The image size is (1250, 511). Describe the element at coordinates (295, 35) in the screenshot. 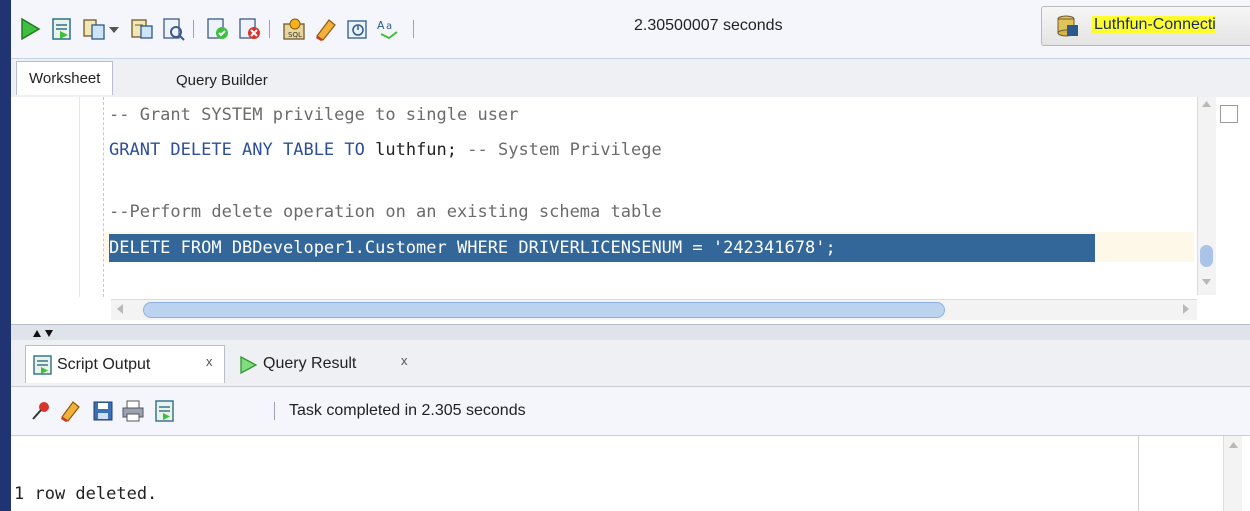

I see `svg-text: SQL` at that location.